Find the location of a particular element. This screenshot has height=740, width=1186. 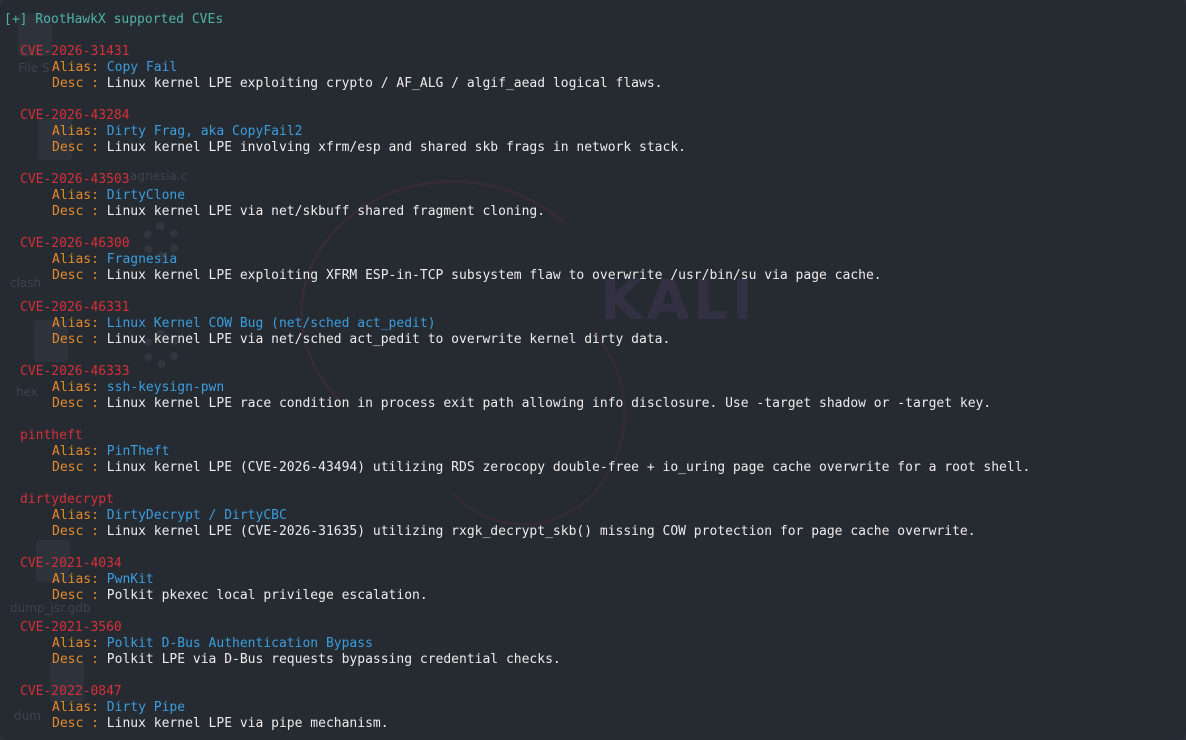

cve-id: CVE-2026-46333 is located at coordinates (75, 371).